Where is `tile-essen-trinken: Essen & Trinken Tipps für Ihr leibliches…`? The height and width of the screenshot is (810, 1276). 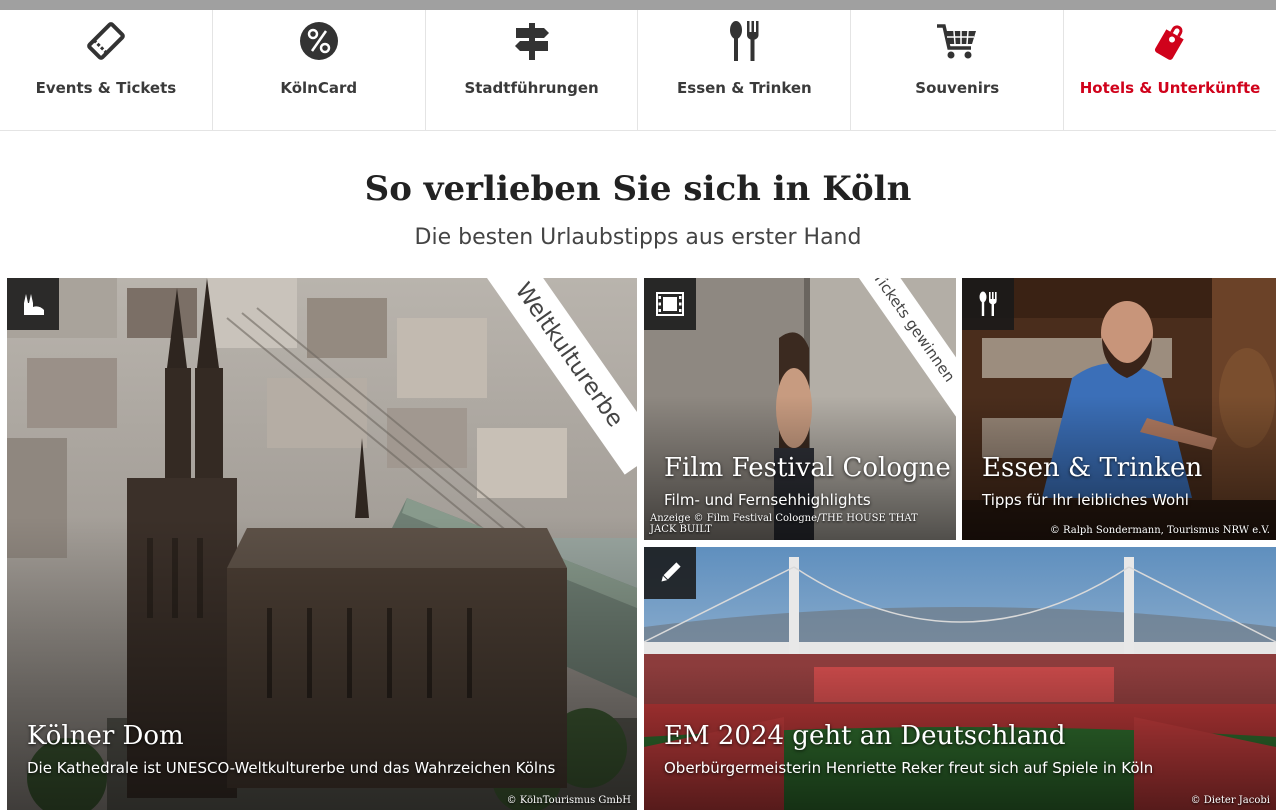
tile-essen-trinken: Essen & Trinken Tipps für Ihr leibliches… is located at coordinates (1119, 409).